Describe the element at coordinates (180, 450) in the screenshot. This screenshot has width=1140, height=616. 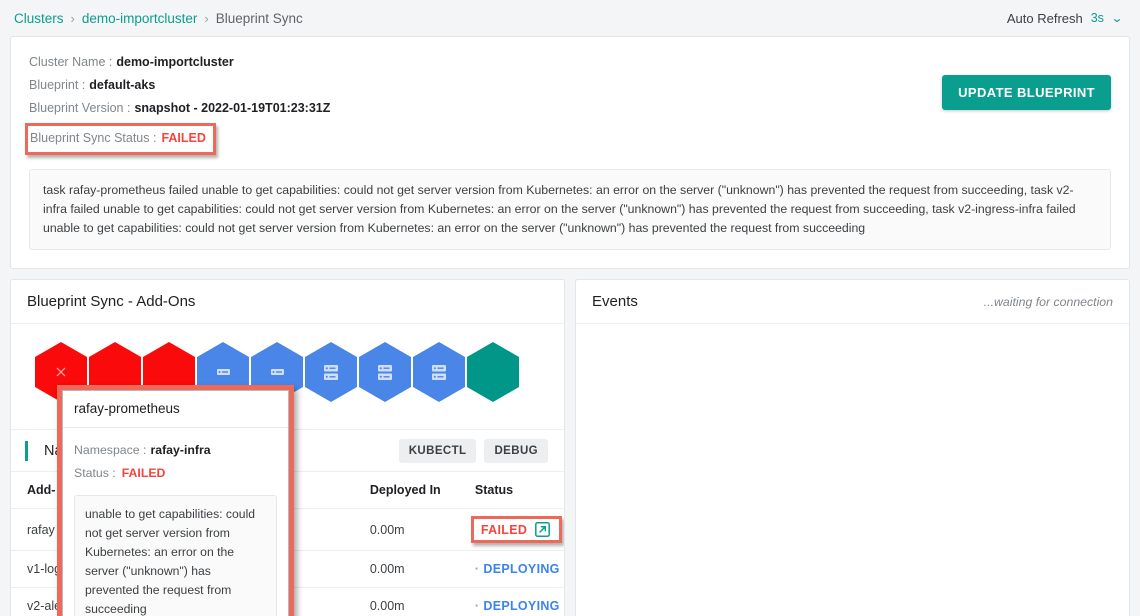
I see `tooltip-namespace-value: rafay-infra` at that location.